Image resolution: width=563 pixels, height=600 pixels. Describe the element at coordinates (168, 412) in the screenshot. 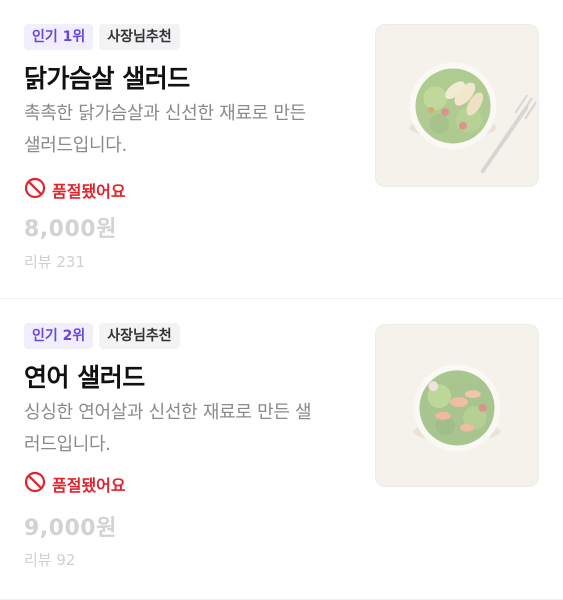

I see `description-line: 싱싱한 연어살과 신선한 재료로 만든 샐` at that location.